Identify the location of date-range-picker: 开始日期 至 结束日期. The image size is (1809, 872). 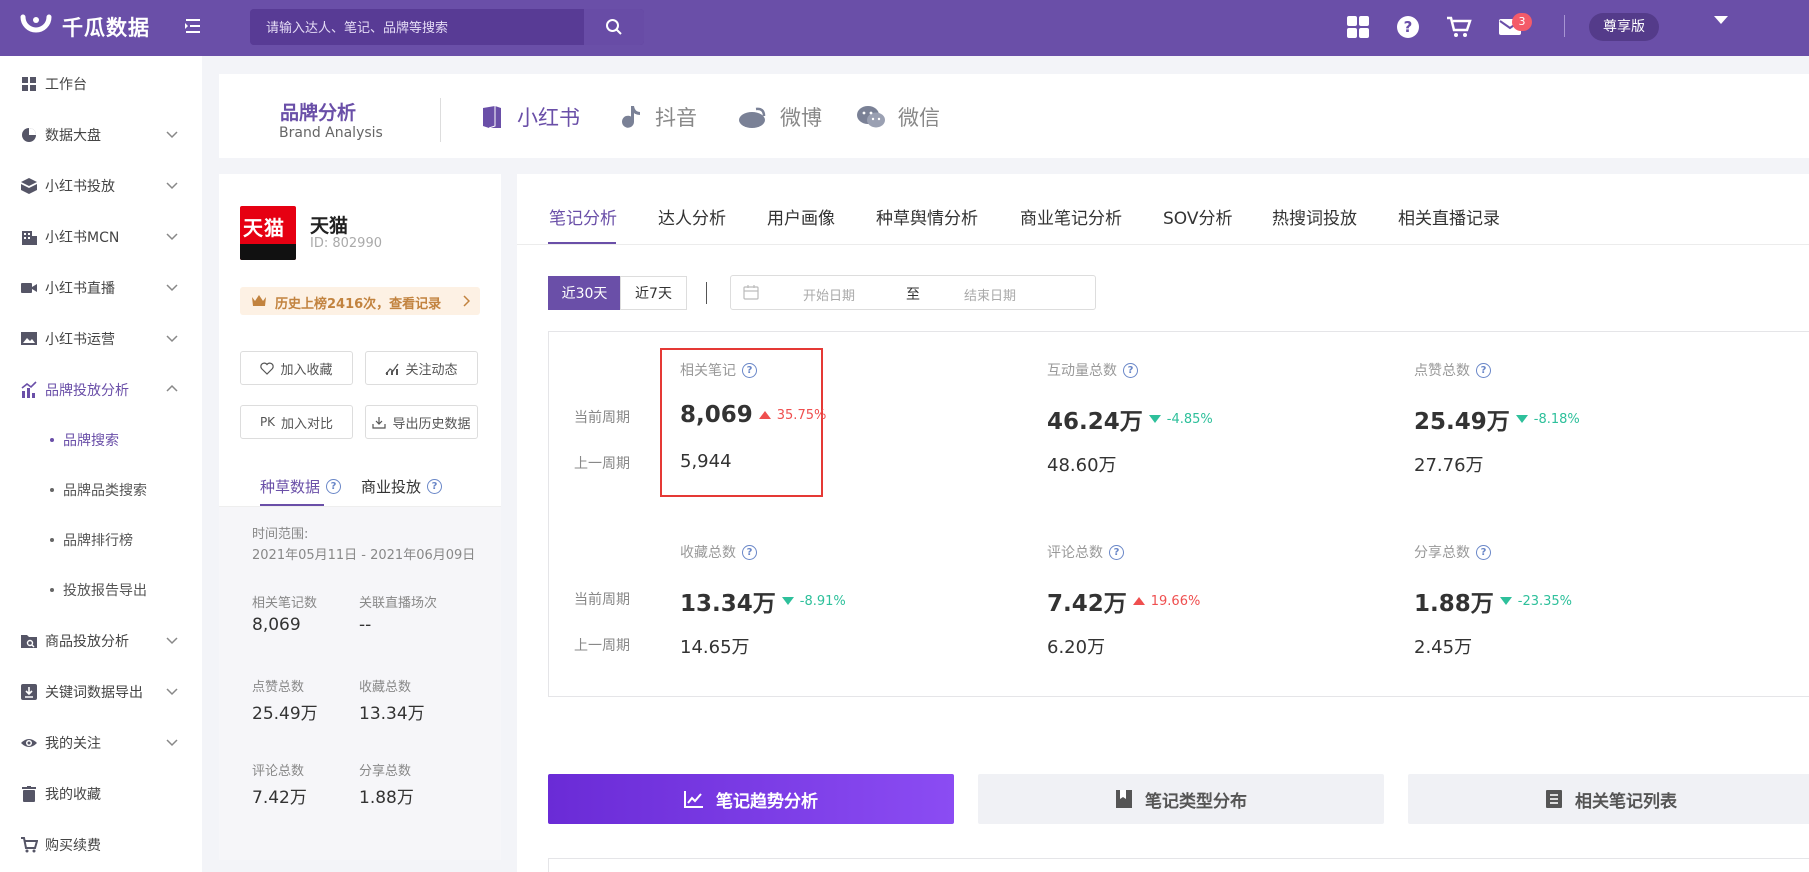
(913, 292).